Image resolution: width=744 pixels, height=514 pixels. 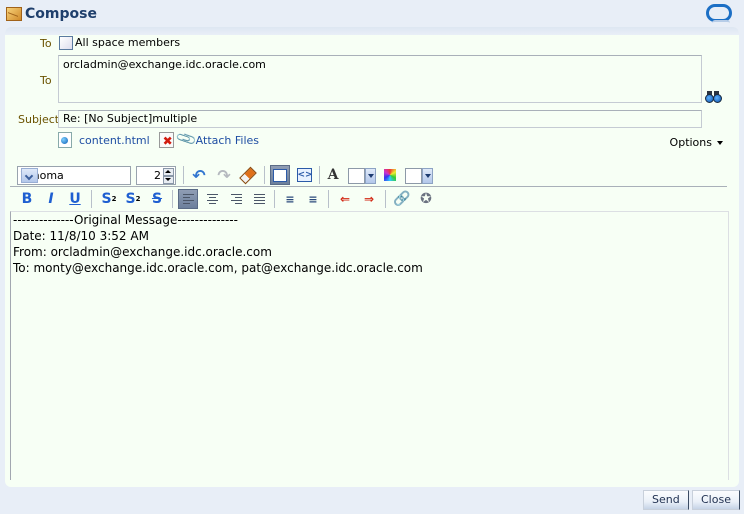 What do you see at coordinates (427, 176) in the screenshot?
I see `background-color-dropdown` at bounding box center [427, 176].